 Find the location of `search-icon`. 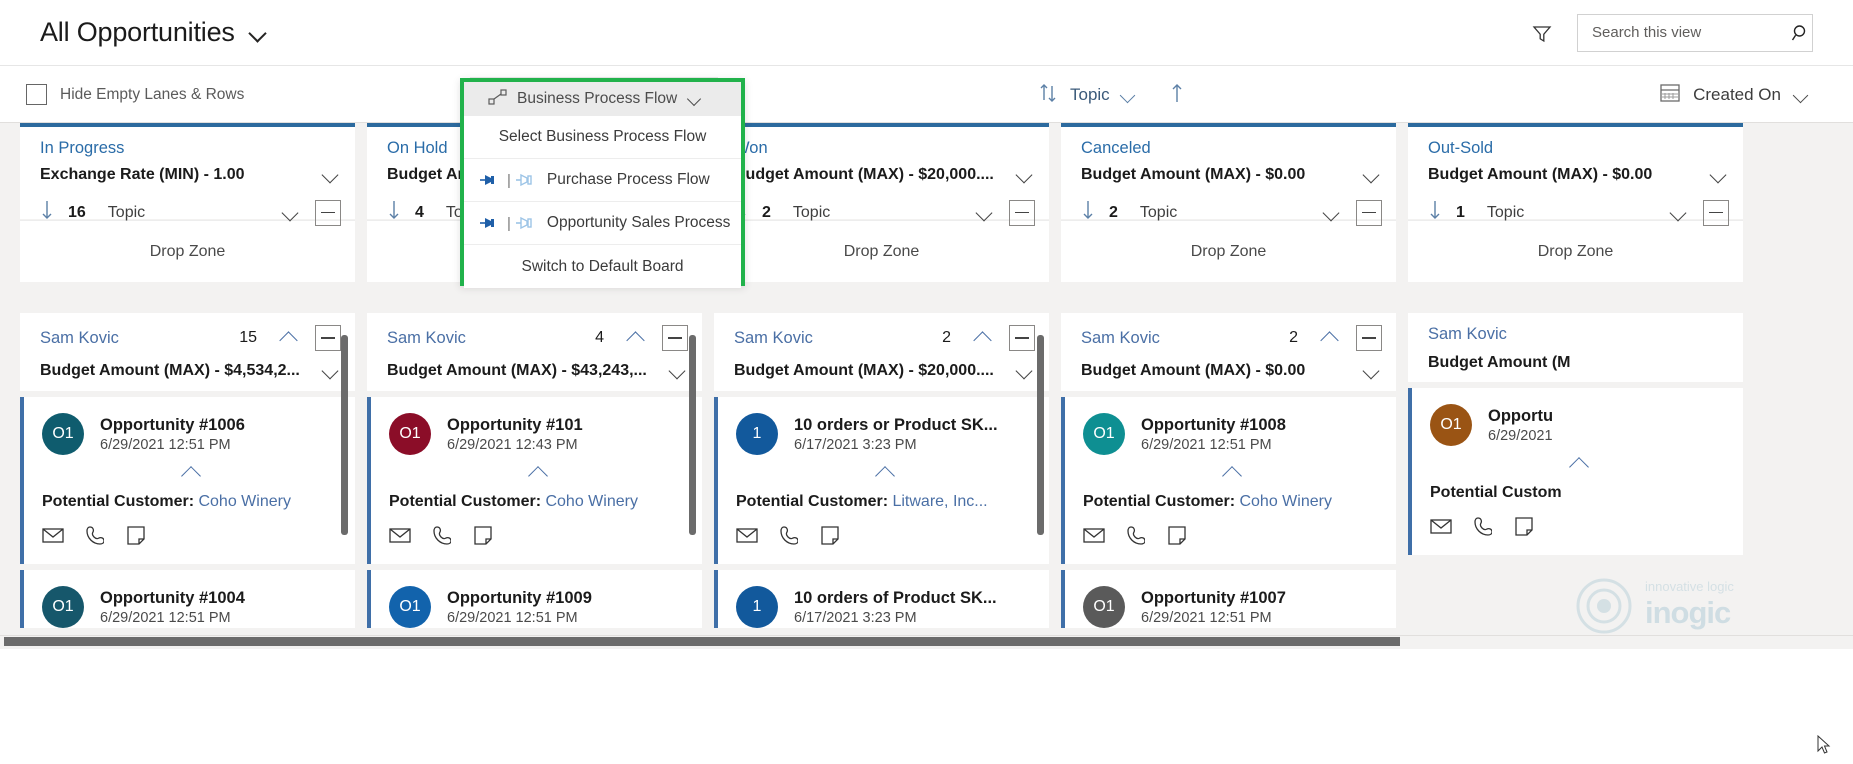

search-icon is located at coordinates (1801, 33).